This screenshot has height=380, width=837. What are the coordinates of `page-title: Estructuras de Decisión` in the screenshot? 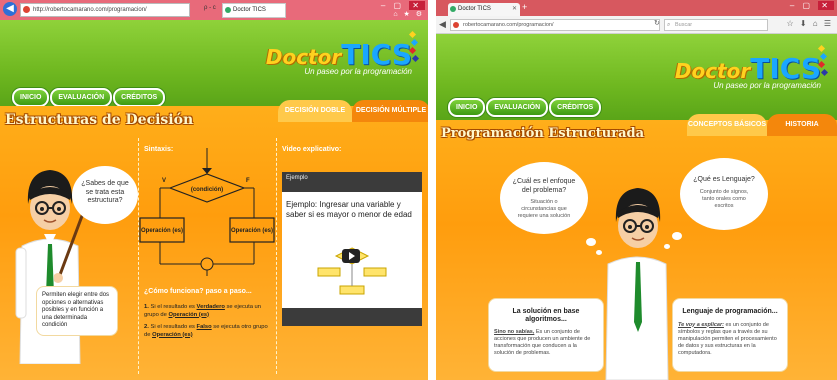 It's located at (99, 120).